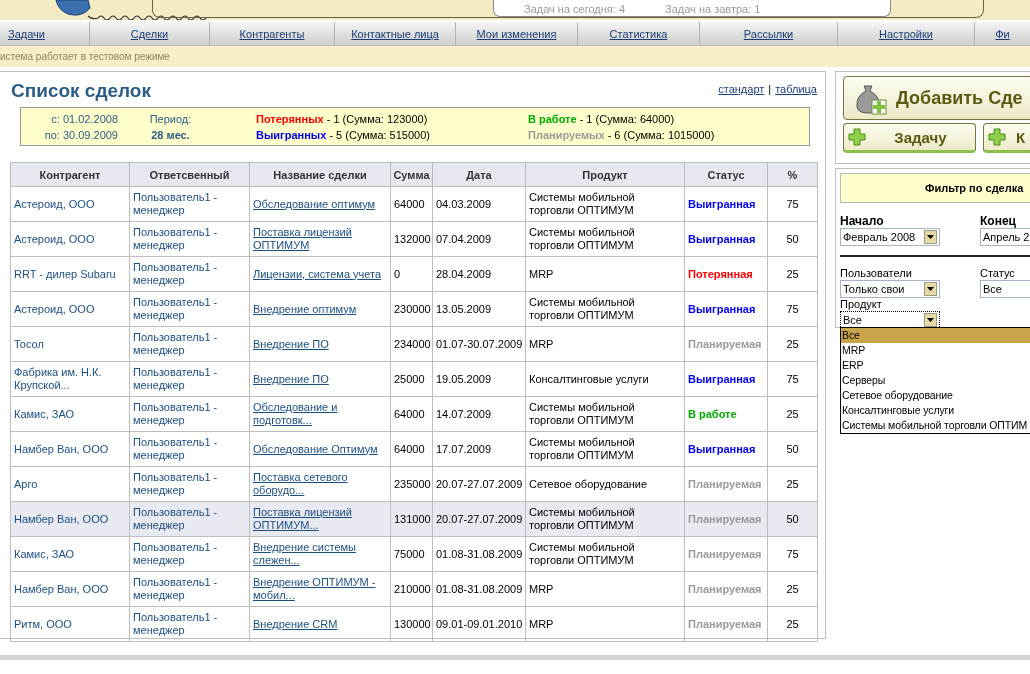  Describe the element at coordinates (70, 174) in the screenshot. I see `column-header: Контрагент` at that location.